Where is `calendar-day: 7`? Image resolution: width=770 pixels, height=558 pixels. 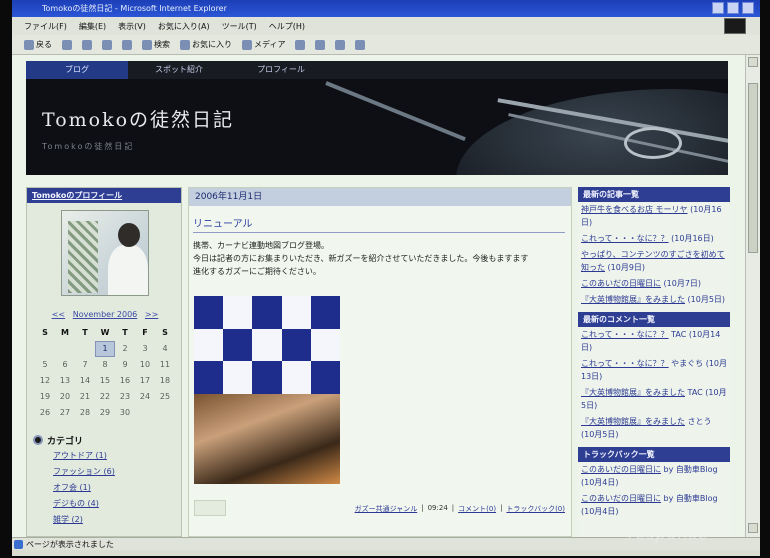 calendar-day: 7 is located at coordinates (85, 365).